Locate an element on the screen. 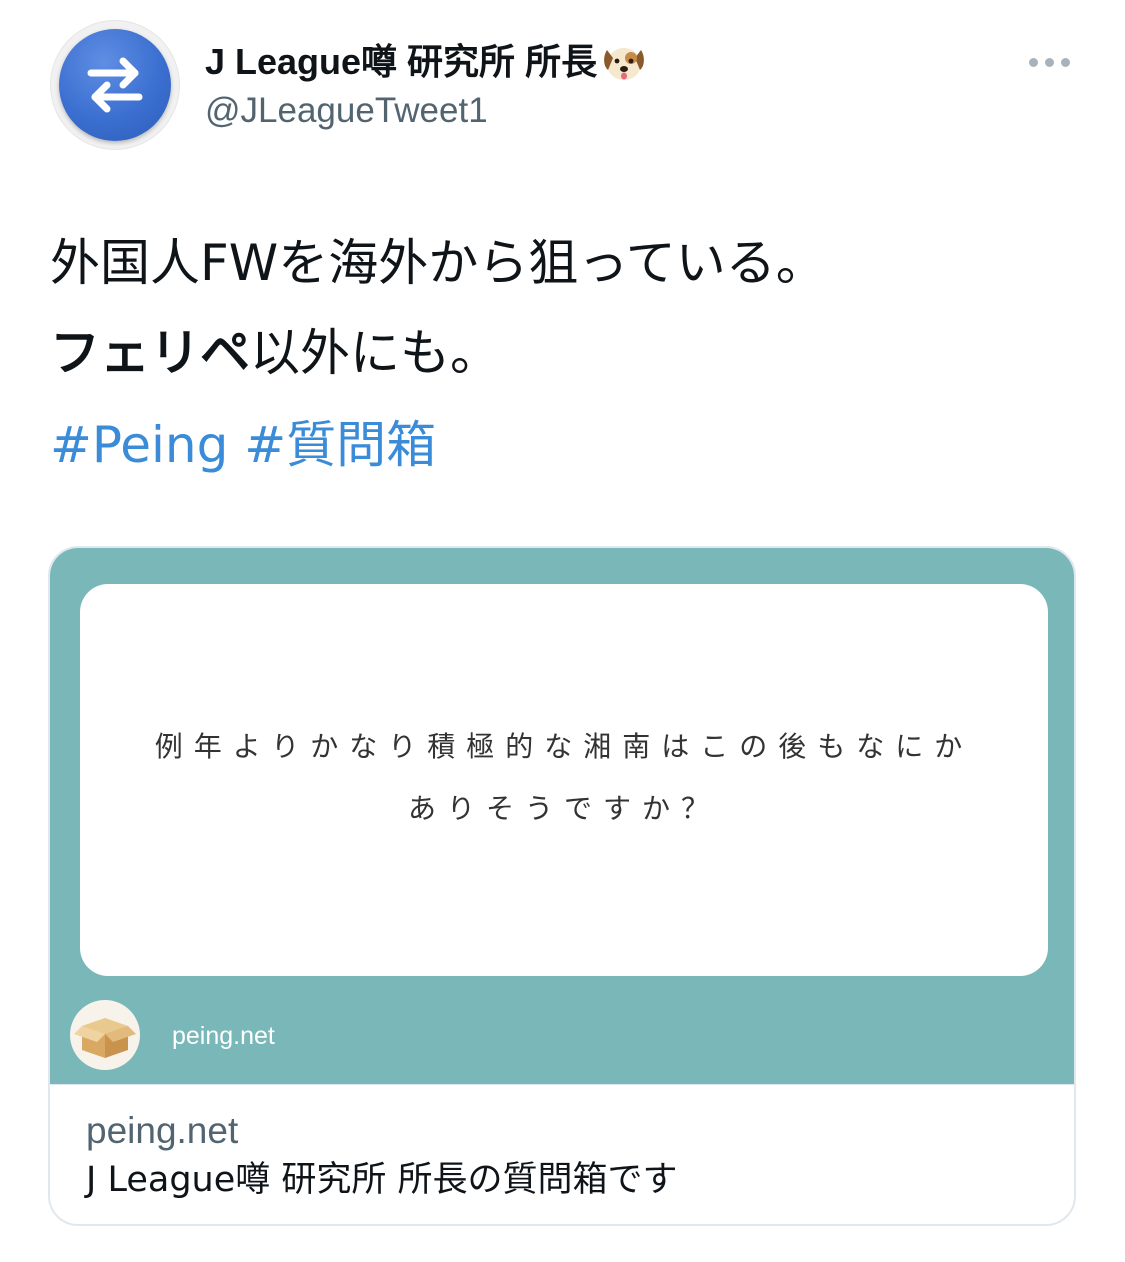  hashtag-shitsumonbako: #質問箱 is located at coordinates (340, 445).